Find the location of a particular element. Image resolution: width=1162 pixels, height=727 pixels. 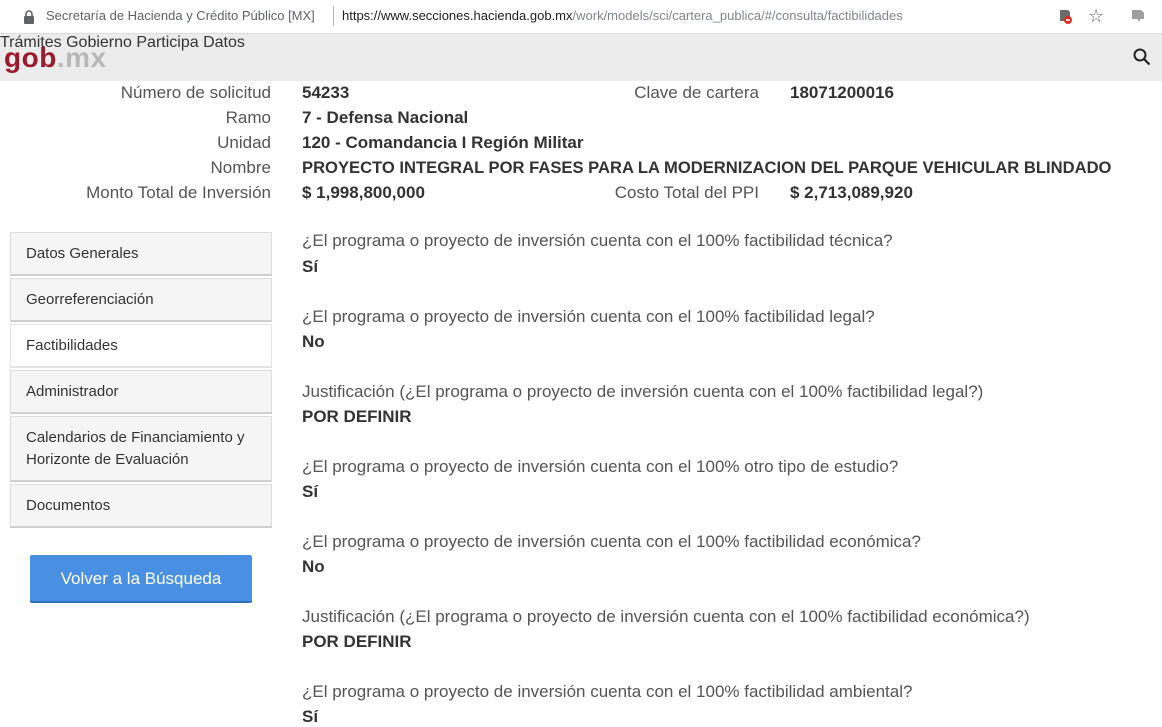

gob-mx-logo: gob.mx is located at coordinates (55, 58).